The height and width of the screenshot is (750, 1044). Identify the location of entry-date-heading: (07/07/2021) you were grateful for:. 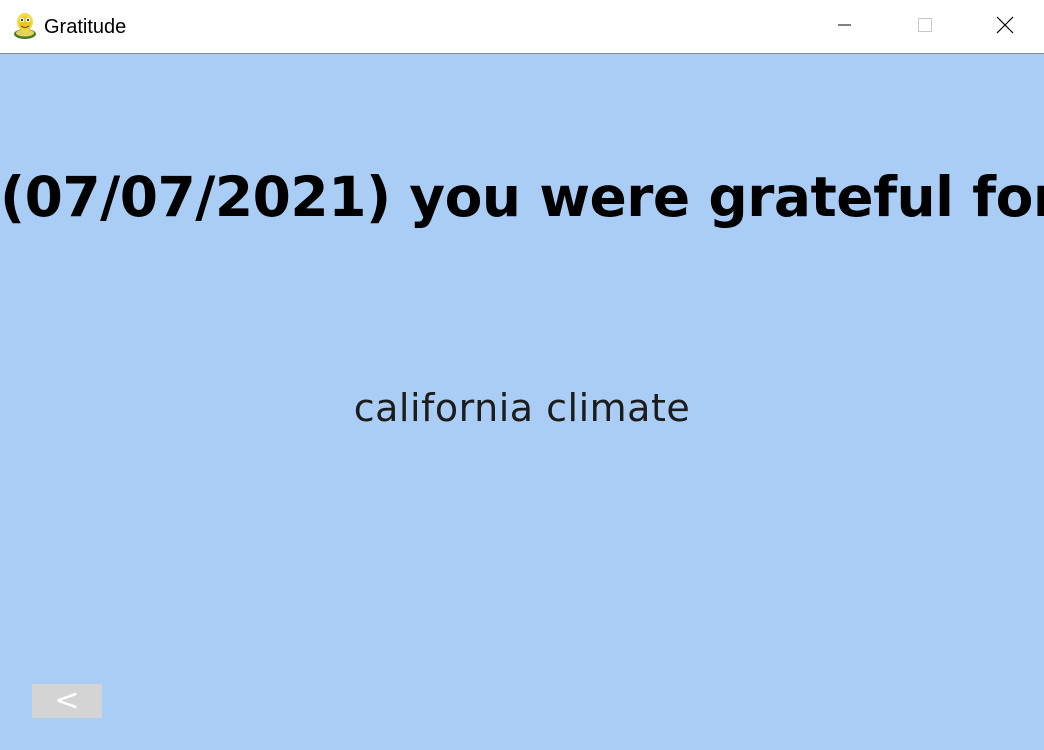
(522, 197).